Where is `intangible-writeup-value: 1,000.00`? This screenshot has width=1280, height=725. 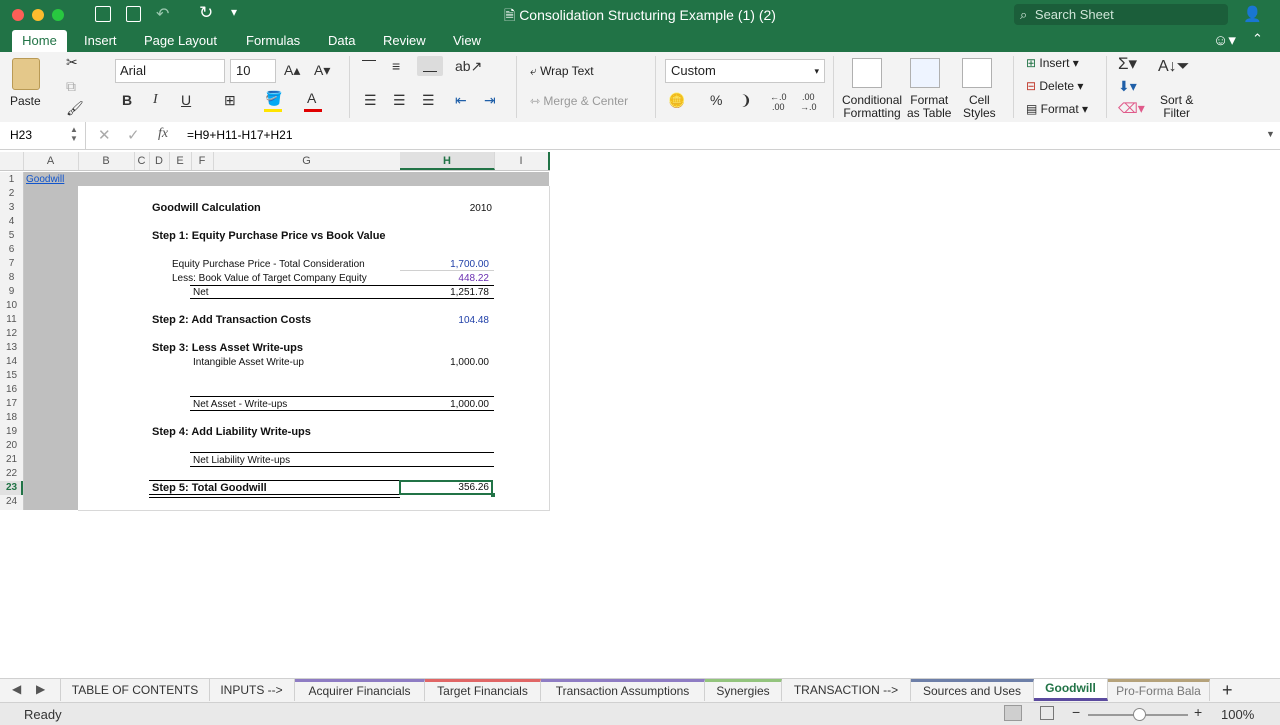
intangible-writeup-value: 1,000.00 is located at coordinates (444, 362).